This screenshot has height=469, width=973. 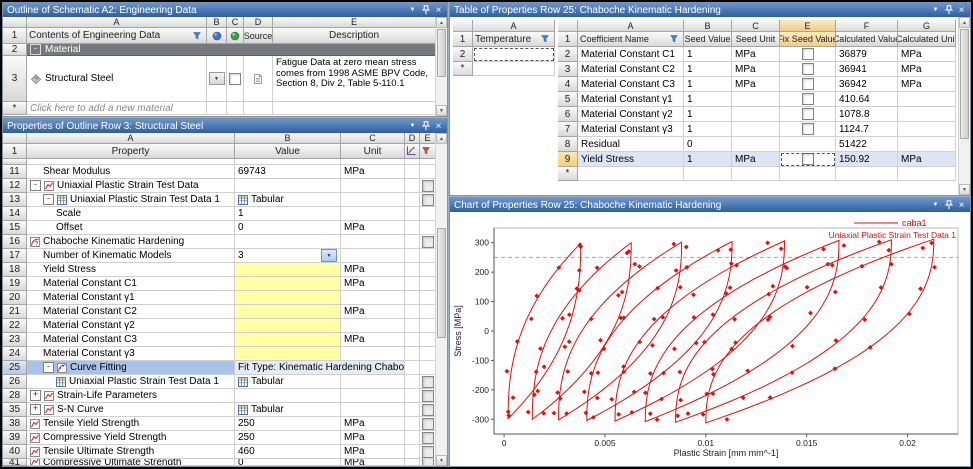 What do you see at coordinates (867, 39) in the screenshot?
I see `header-calculated-value: Calculated Value` at bounding box center [867, 39].